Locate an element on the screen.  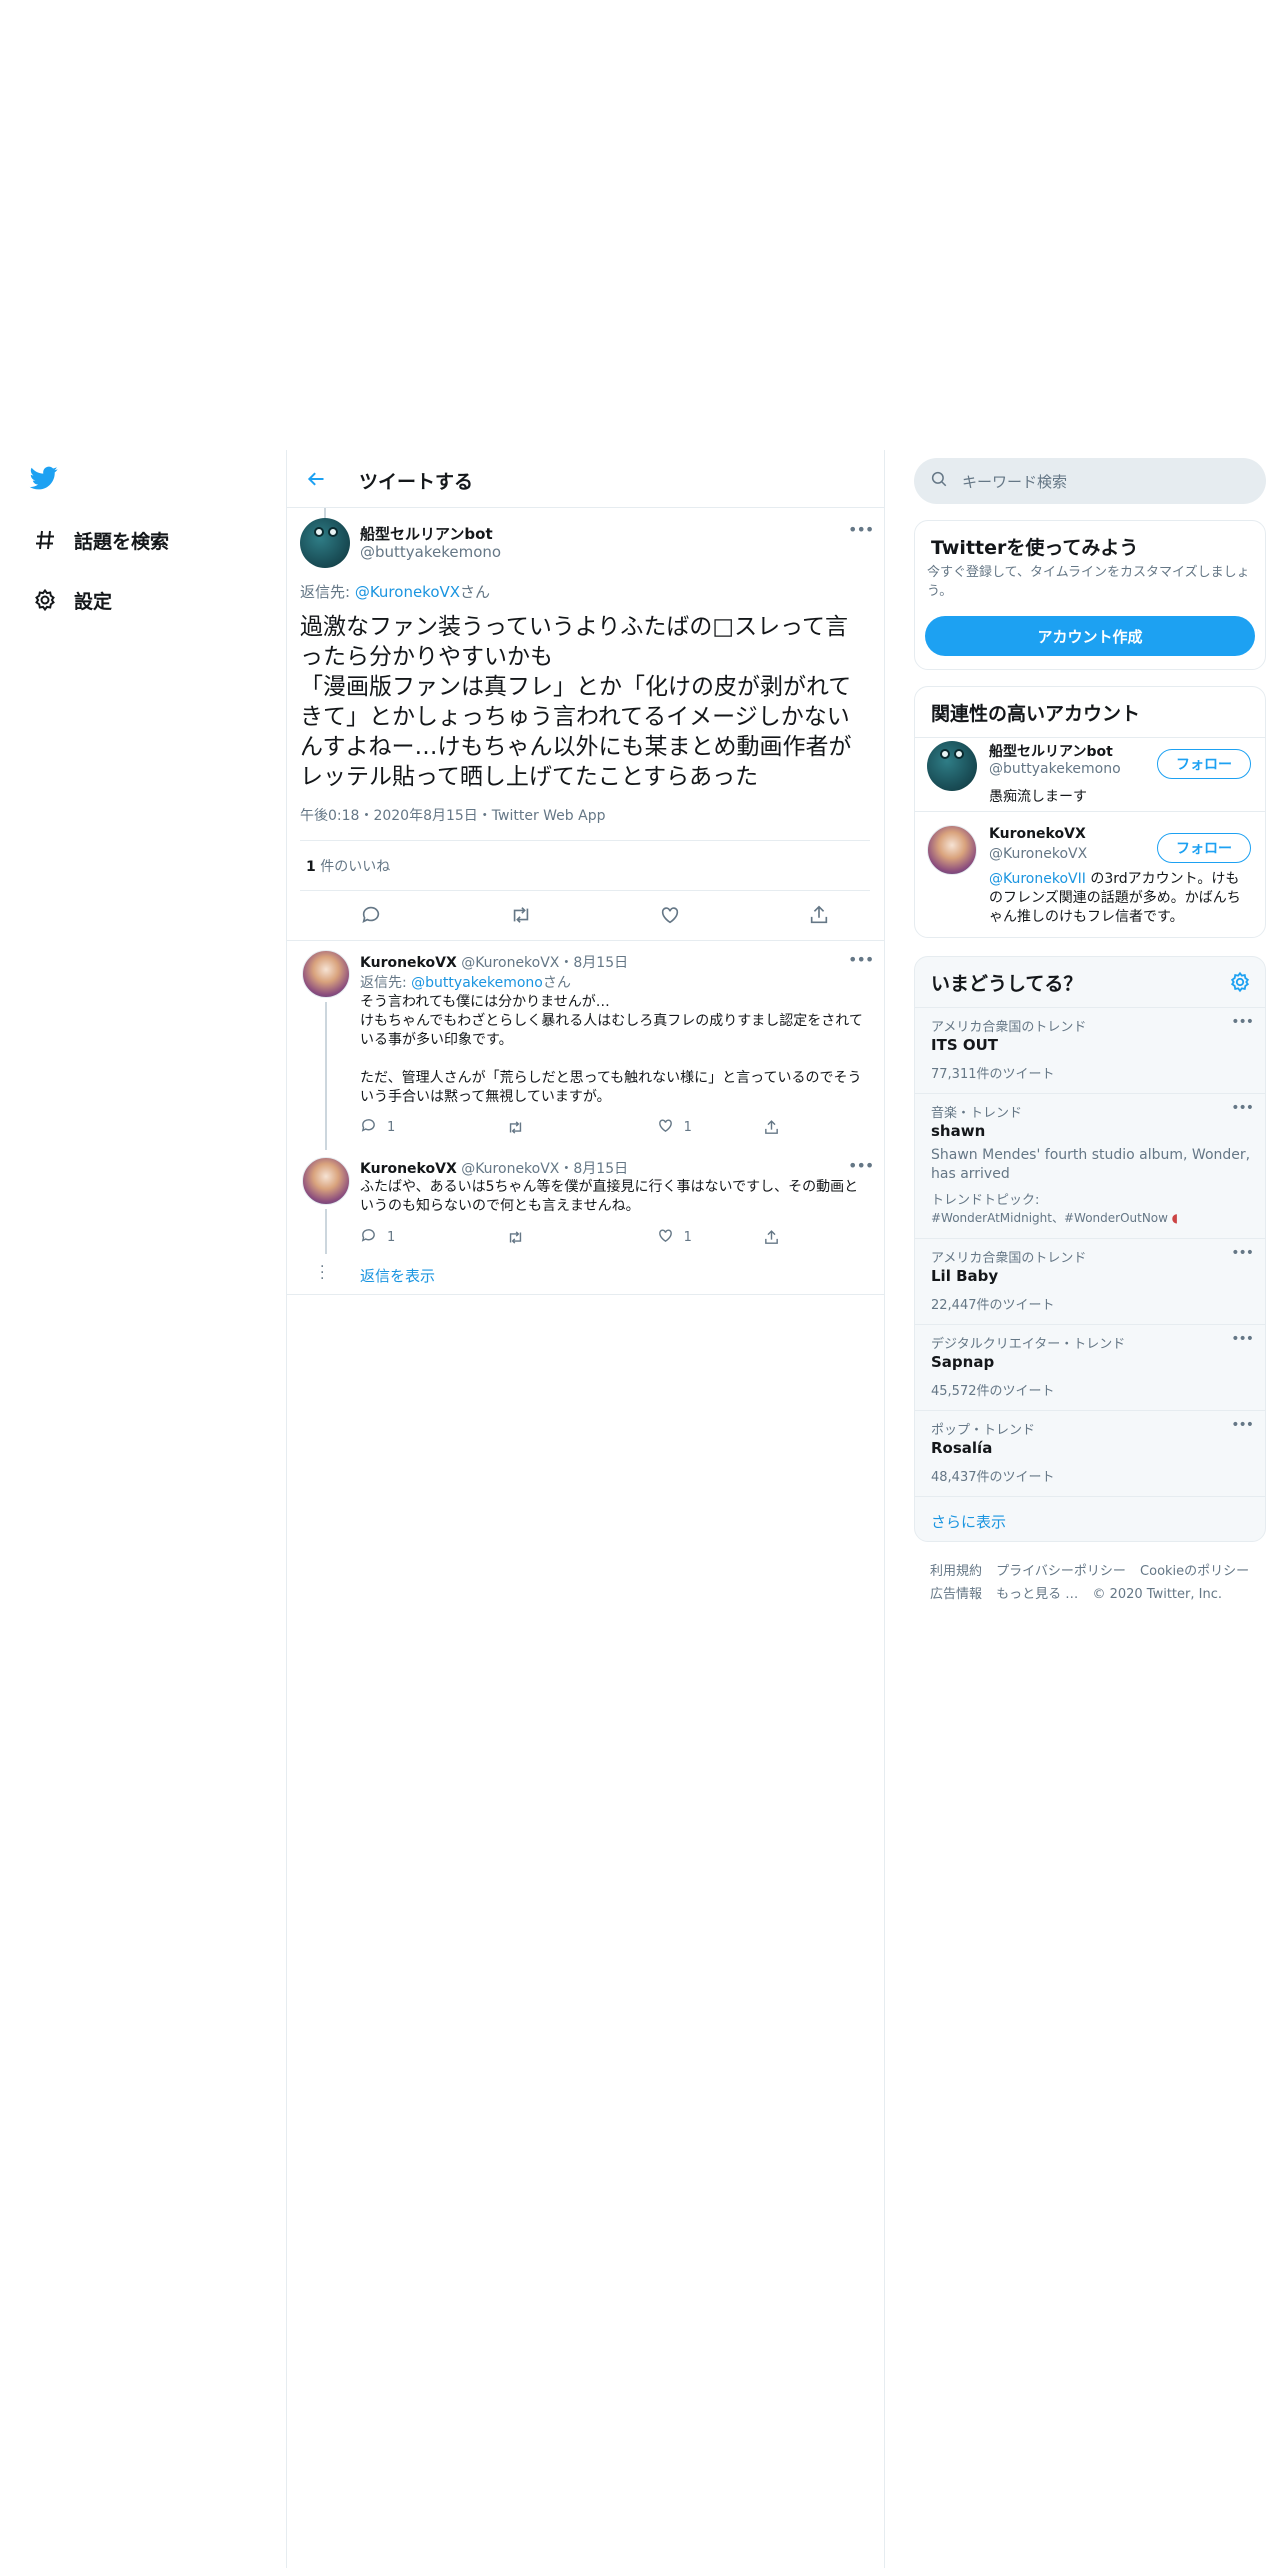
show-replies-link: 返信を表示 is located at coordinates (397, 1275).